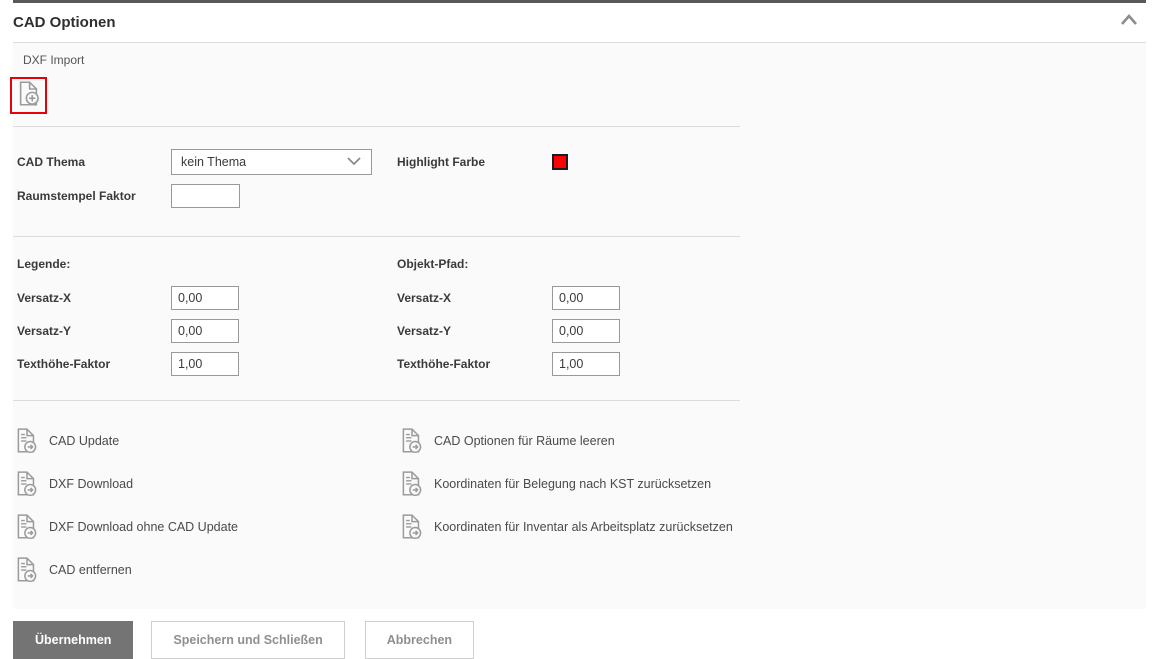 The height and width of the screenshot is (659, 1166). I want to click on objektpfad-versatz-y-label: Versatz-Y, so click(424, 331).